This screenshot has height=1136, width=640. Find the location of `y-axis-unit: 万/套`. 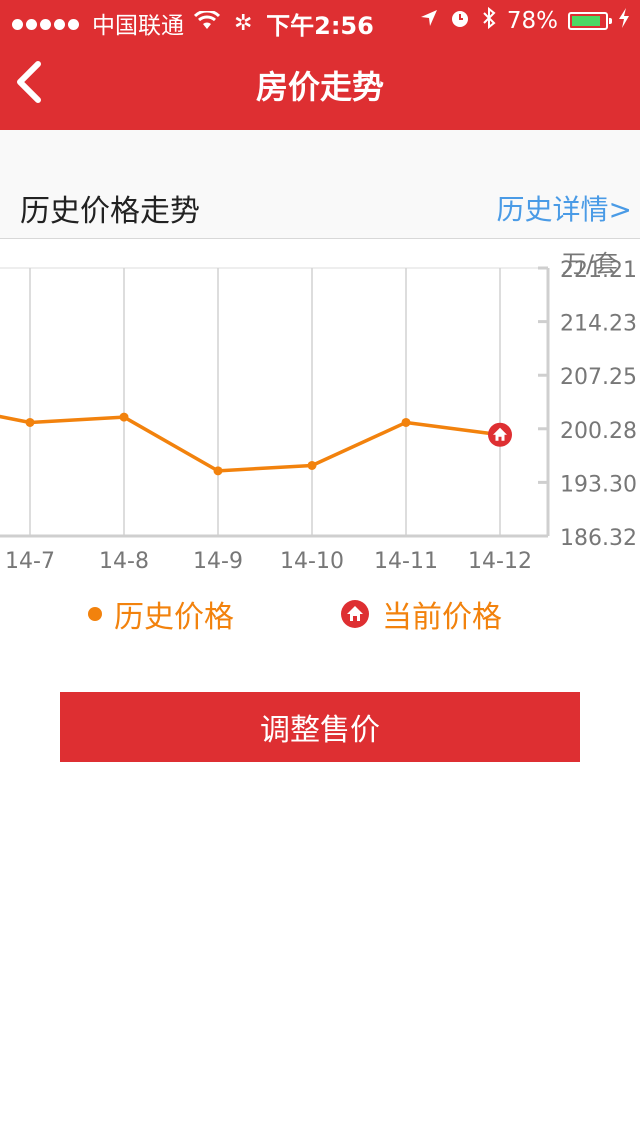

y-axis-unit: 万/套 is located at coordinates (590, 264).